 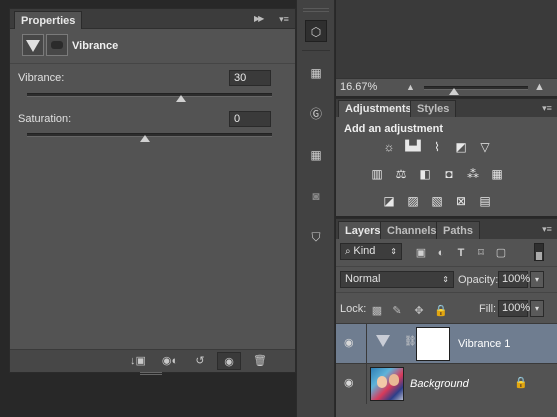 I want to click on adjustments-menu-icon: ▾≡, so click(x=547, y=108).